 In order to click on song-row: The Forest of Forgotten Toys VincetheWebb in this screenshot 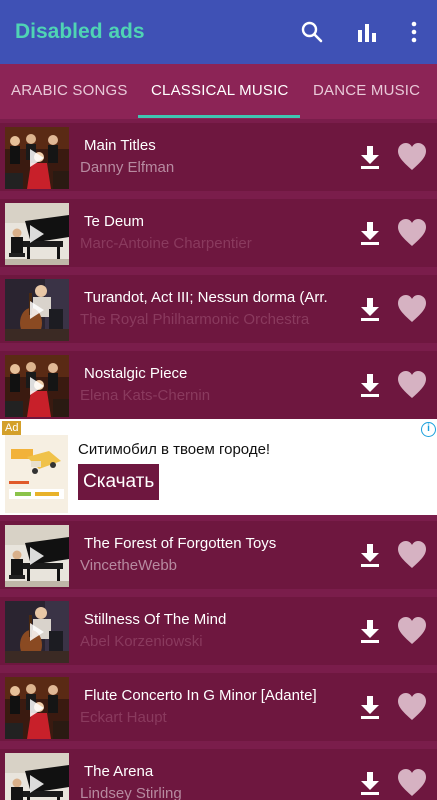, I will do `click(218, 555)`.